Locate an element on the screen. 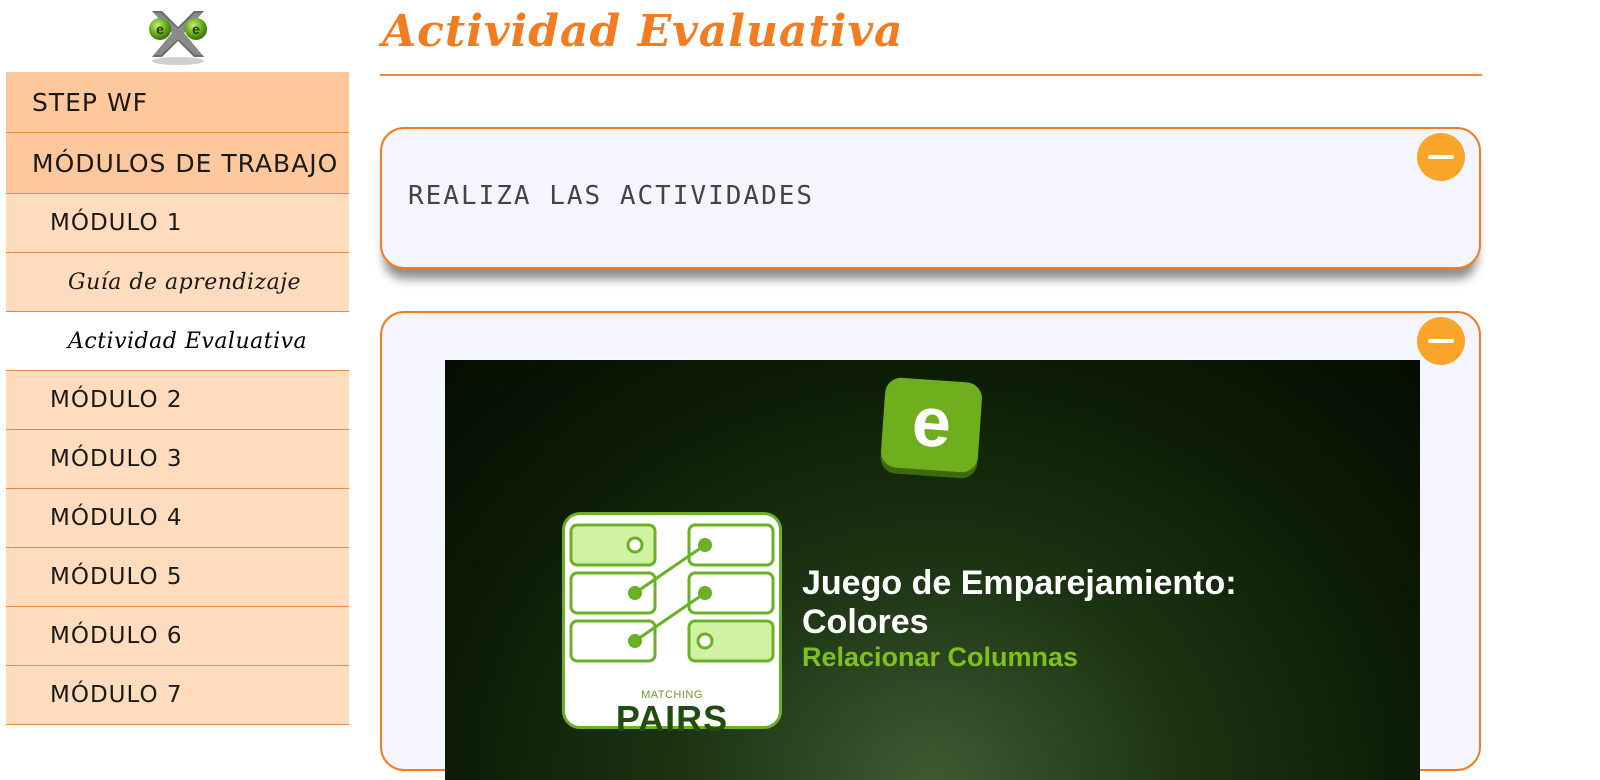 The image size is (1600, 780). sidebar-item-label: STEP WF is located at coordinates (90, 102).